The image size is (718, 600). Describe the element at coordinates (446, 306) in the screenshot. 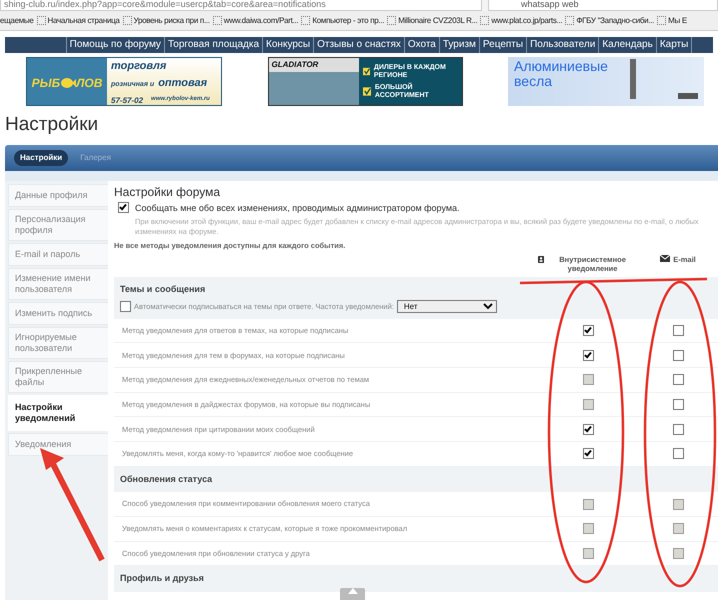

I see `frequency-select: Нет` at that location.